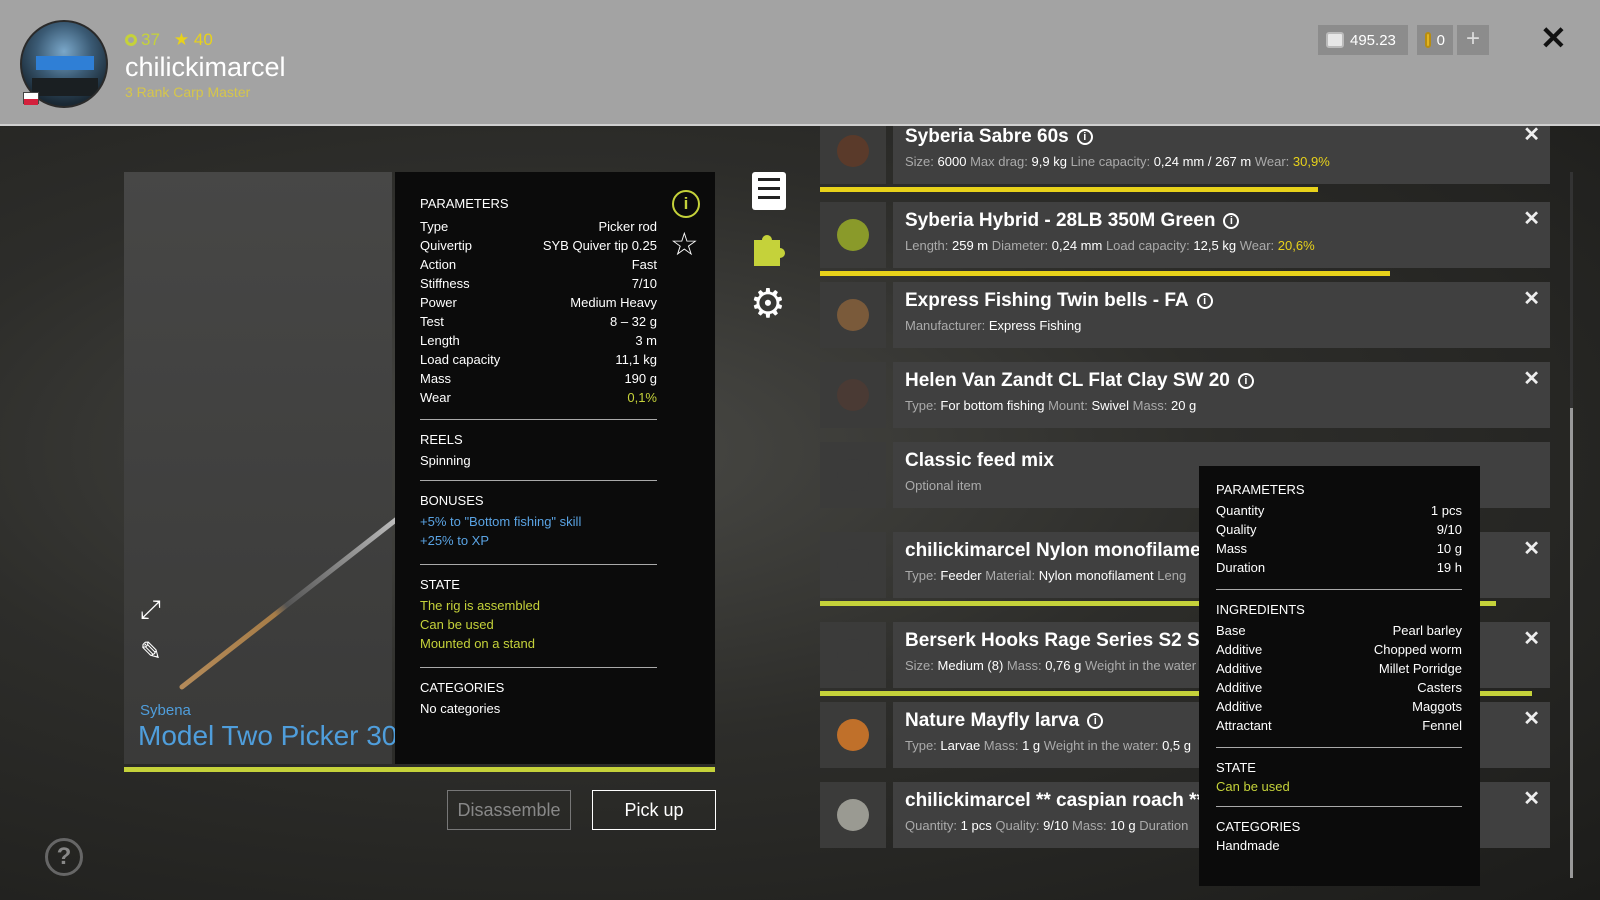 The height and width of the screenshot is (900, 1600). I want to click on state-assembled: The rig is assembled, so click(480, 605).